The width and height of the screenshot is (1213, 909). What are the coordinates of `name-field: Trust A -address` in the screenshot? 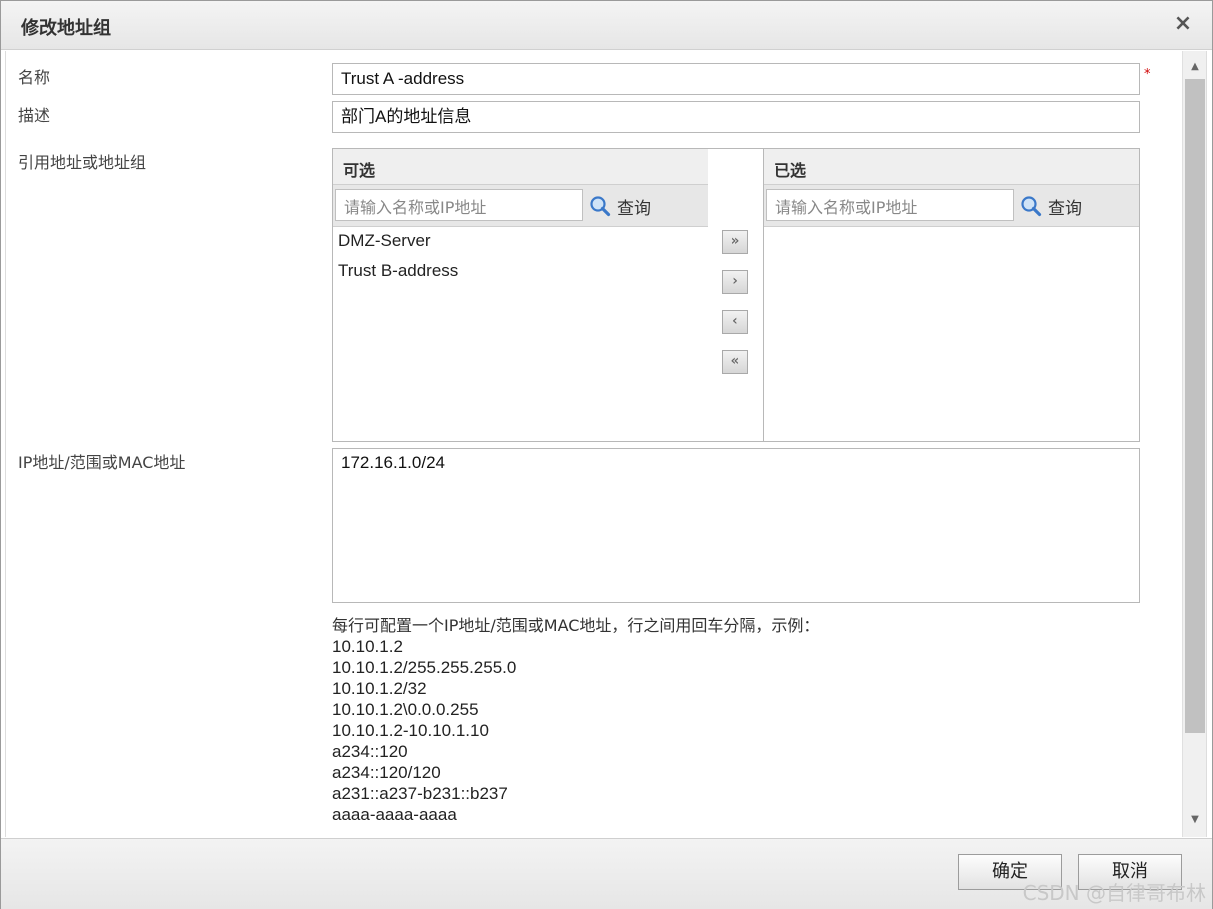 It's located at (736, 79).